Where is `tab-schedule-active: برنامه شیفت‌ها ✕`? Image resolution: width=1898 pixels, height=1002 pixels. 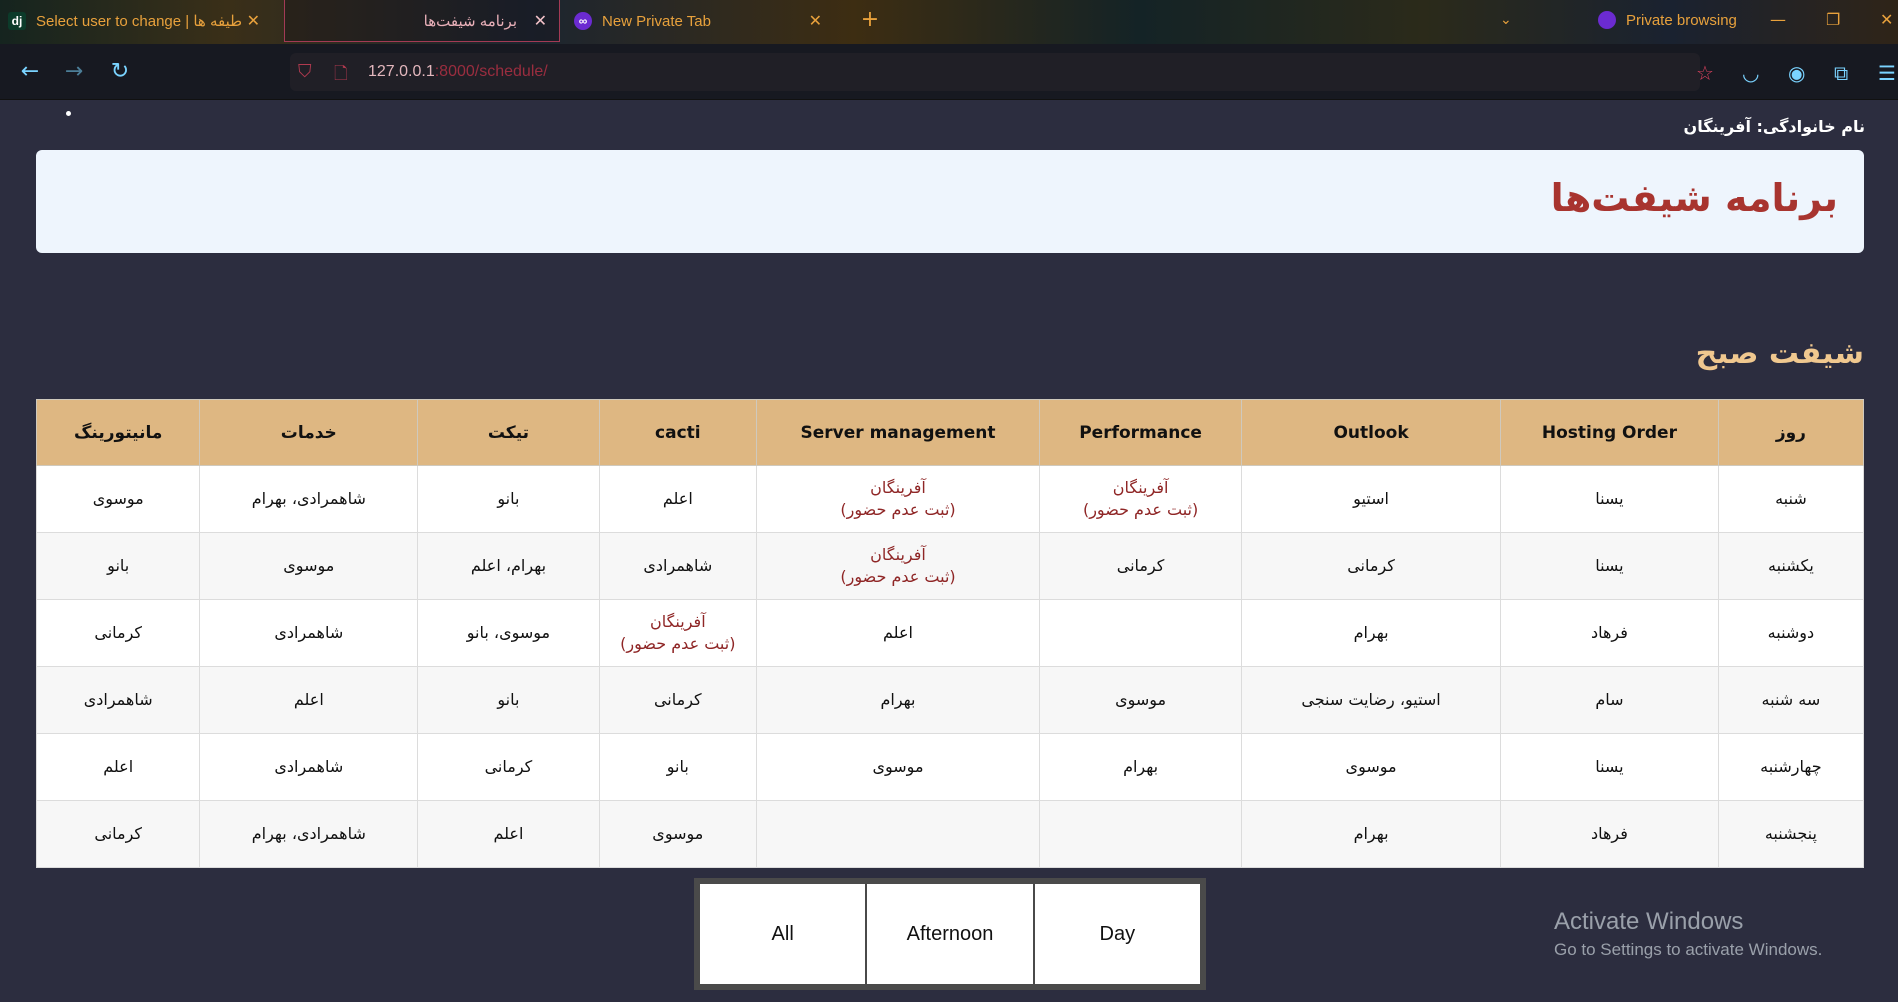 tab-schedule-active: برنامه شیفت‌ها ✕ is located at coordinates (422, 21).